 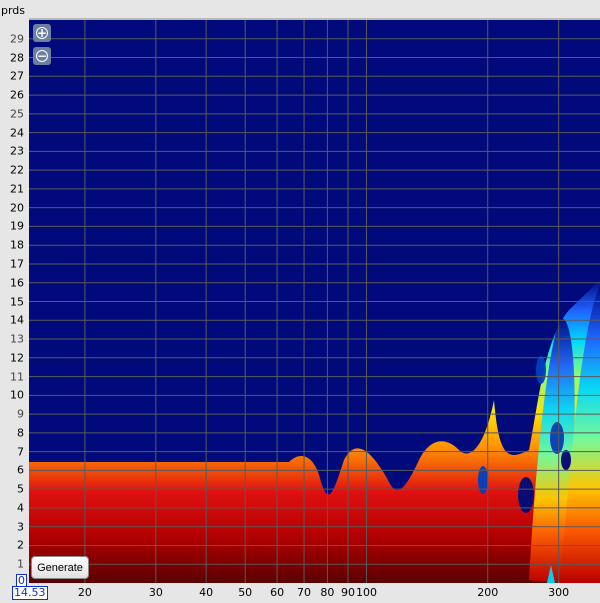 I want to click on x-axis: 0 14.53 20 30 40 50 60 70 80 90 100 200 300, so click(x=300, y=588).